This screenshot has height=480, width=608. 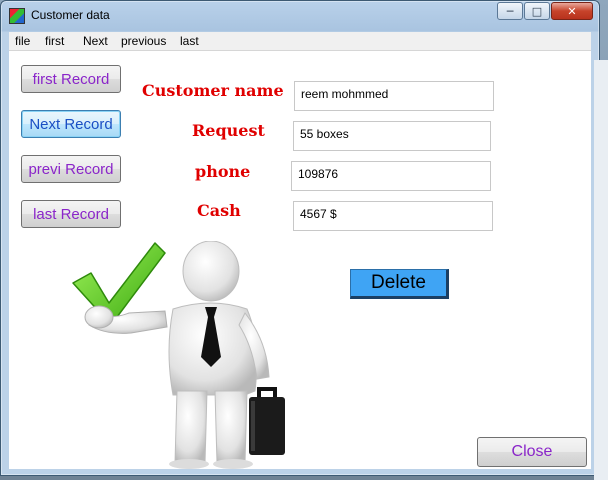 I want to click on delete-button: Delete, so click(x=399, y=284).